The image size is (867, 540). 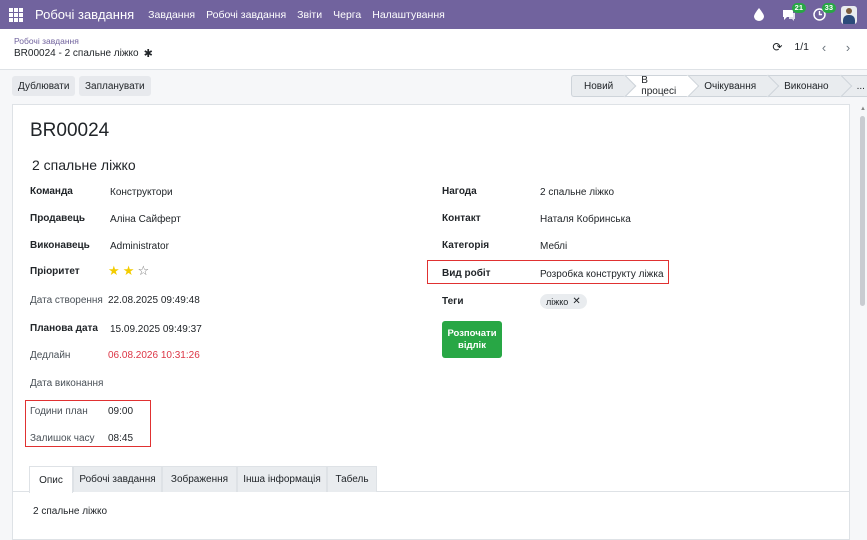 What do you see at coordinates (154, 300) in the screenshot?
I see `created-value: 22.08.2025 09:49:48` at bounding box center [154, 300].